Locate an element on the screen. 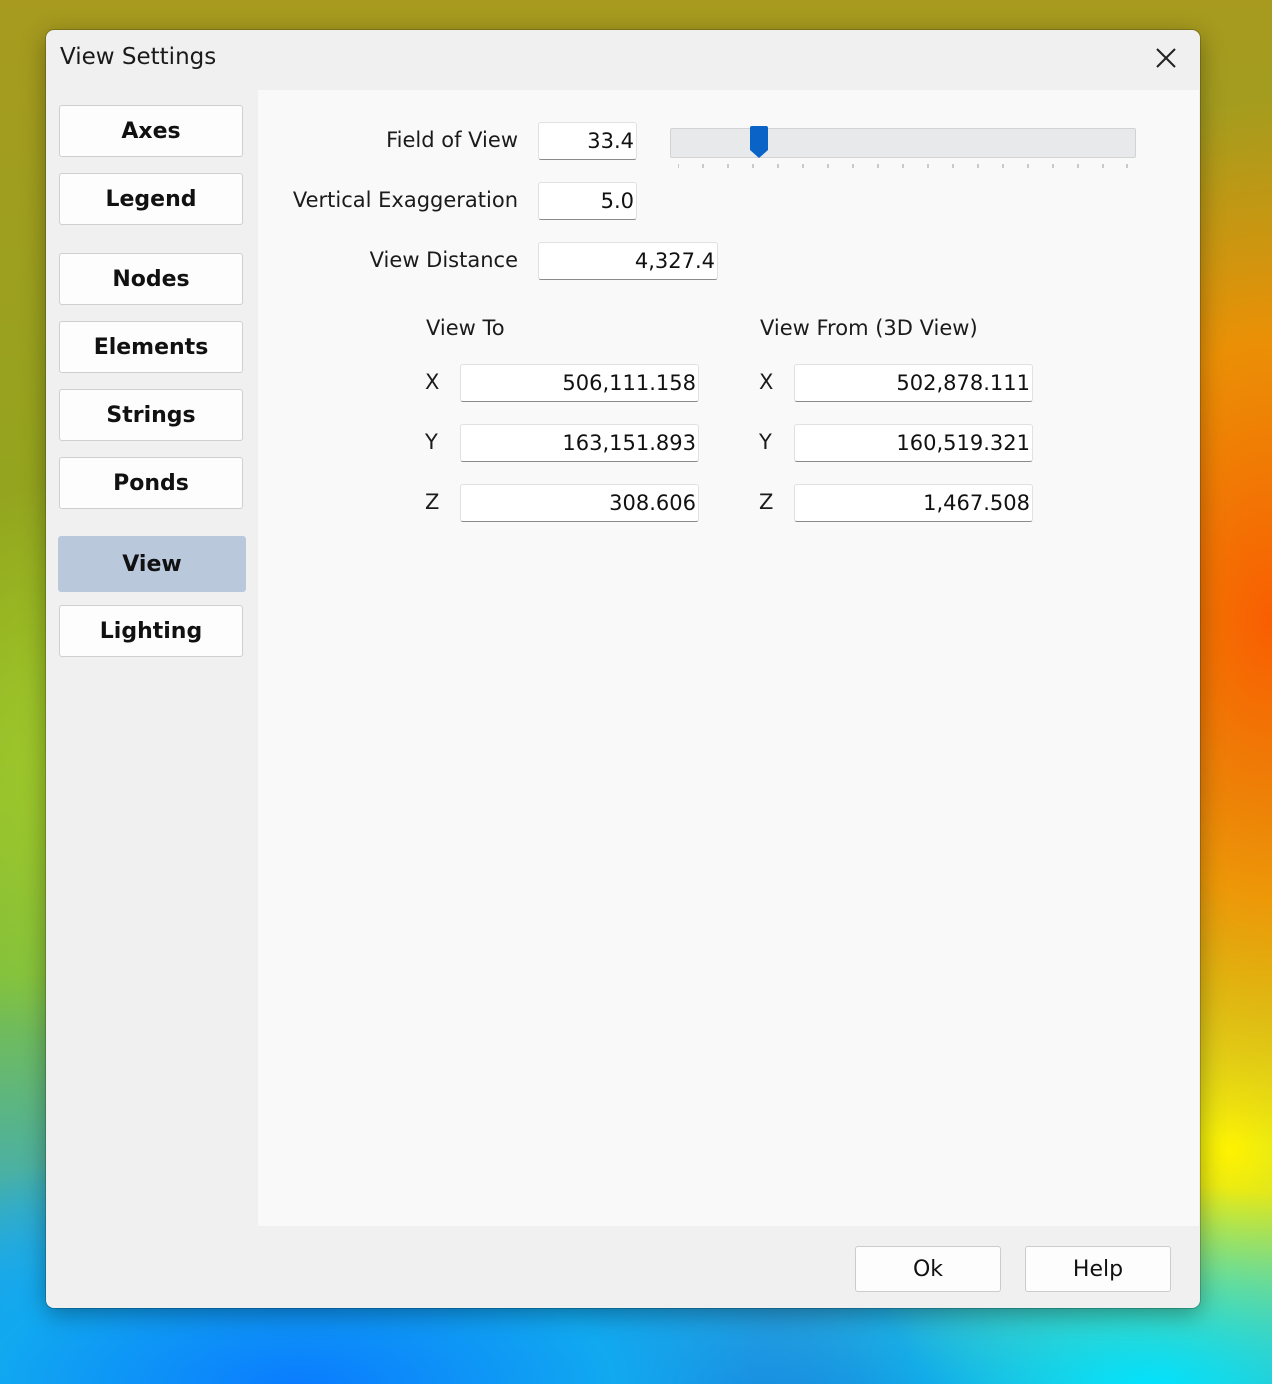 The image size is (1282, 1391). sidebar-item-lighting: Lighting is located at coordinates (151, 631).